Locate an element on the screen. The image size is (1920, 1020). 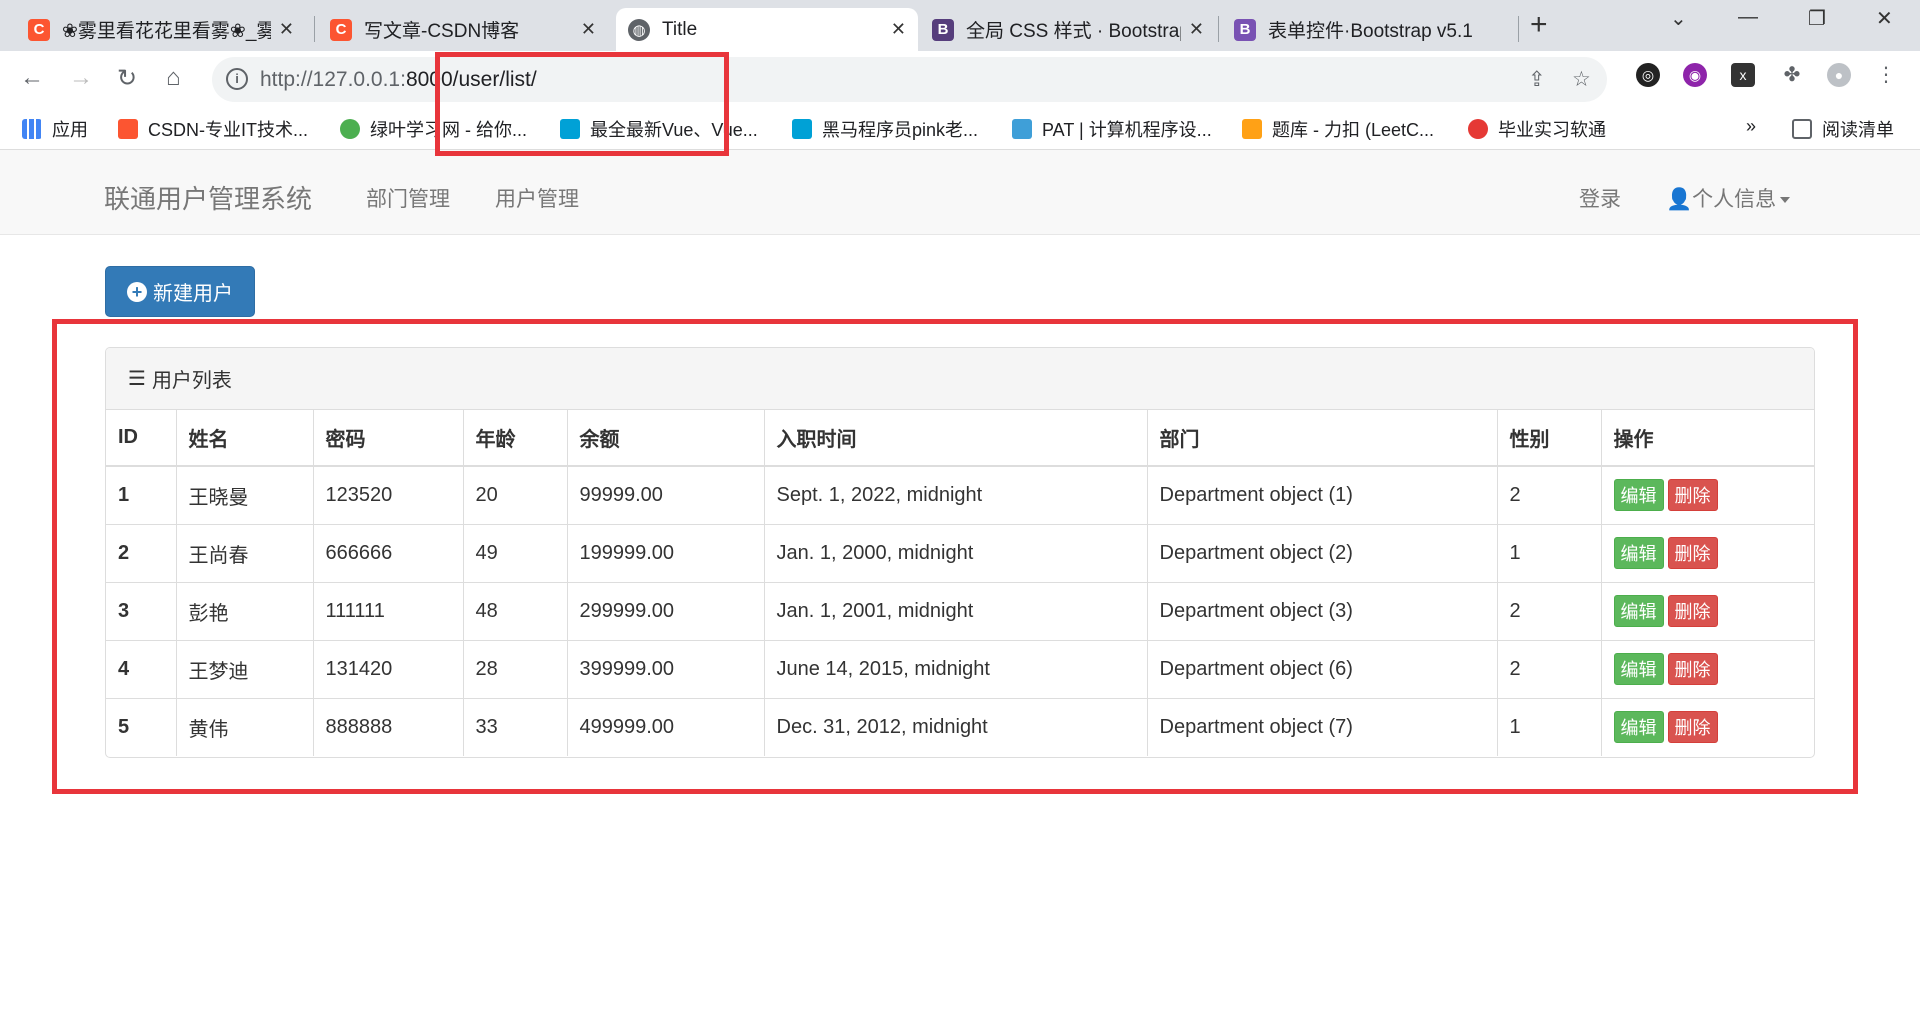
profile-avatar-icon: ● is located at coordinates (1839, 75).